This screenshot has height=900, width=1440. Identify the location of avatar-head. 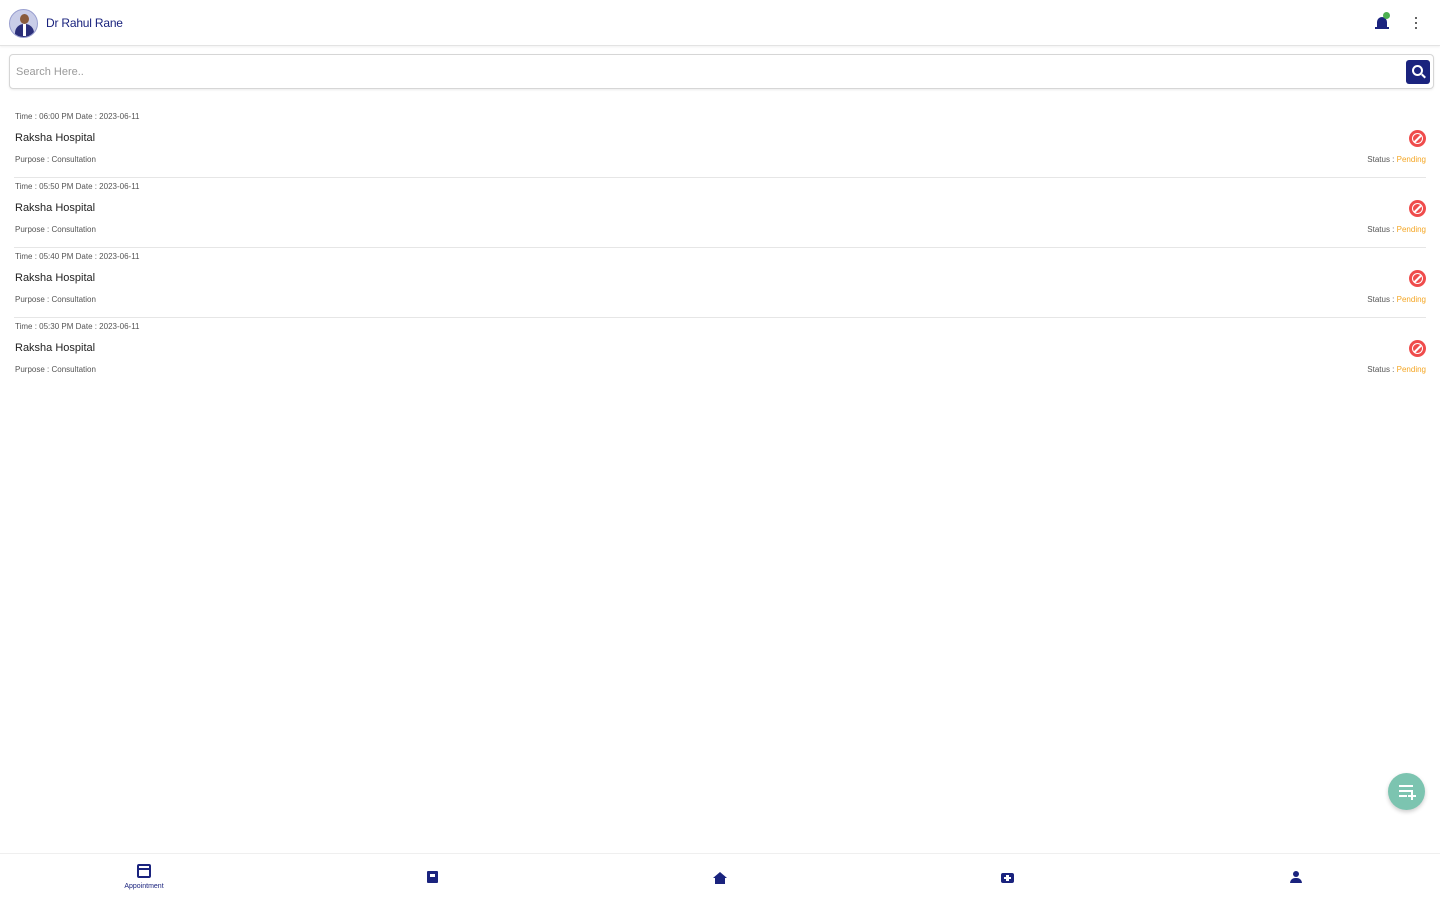
(24, 19).